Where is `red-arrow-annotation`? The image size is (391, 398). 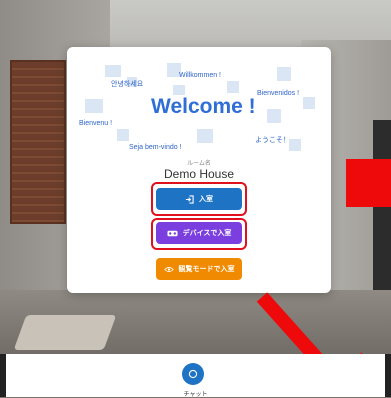
red-arrow-annotation is located at coordinates (309, 344).